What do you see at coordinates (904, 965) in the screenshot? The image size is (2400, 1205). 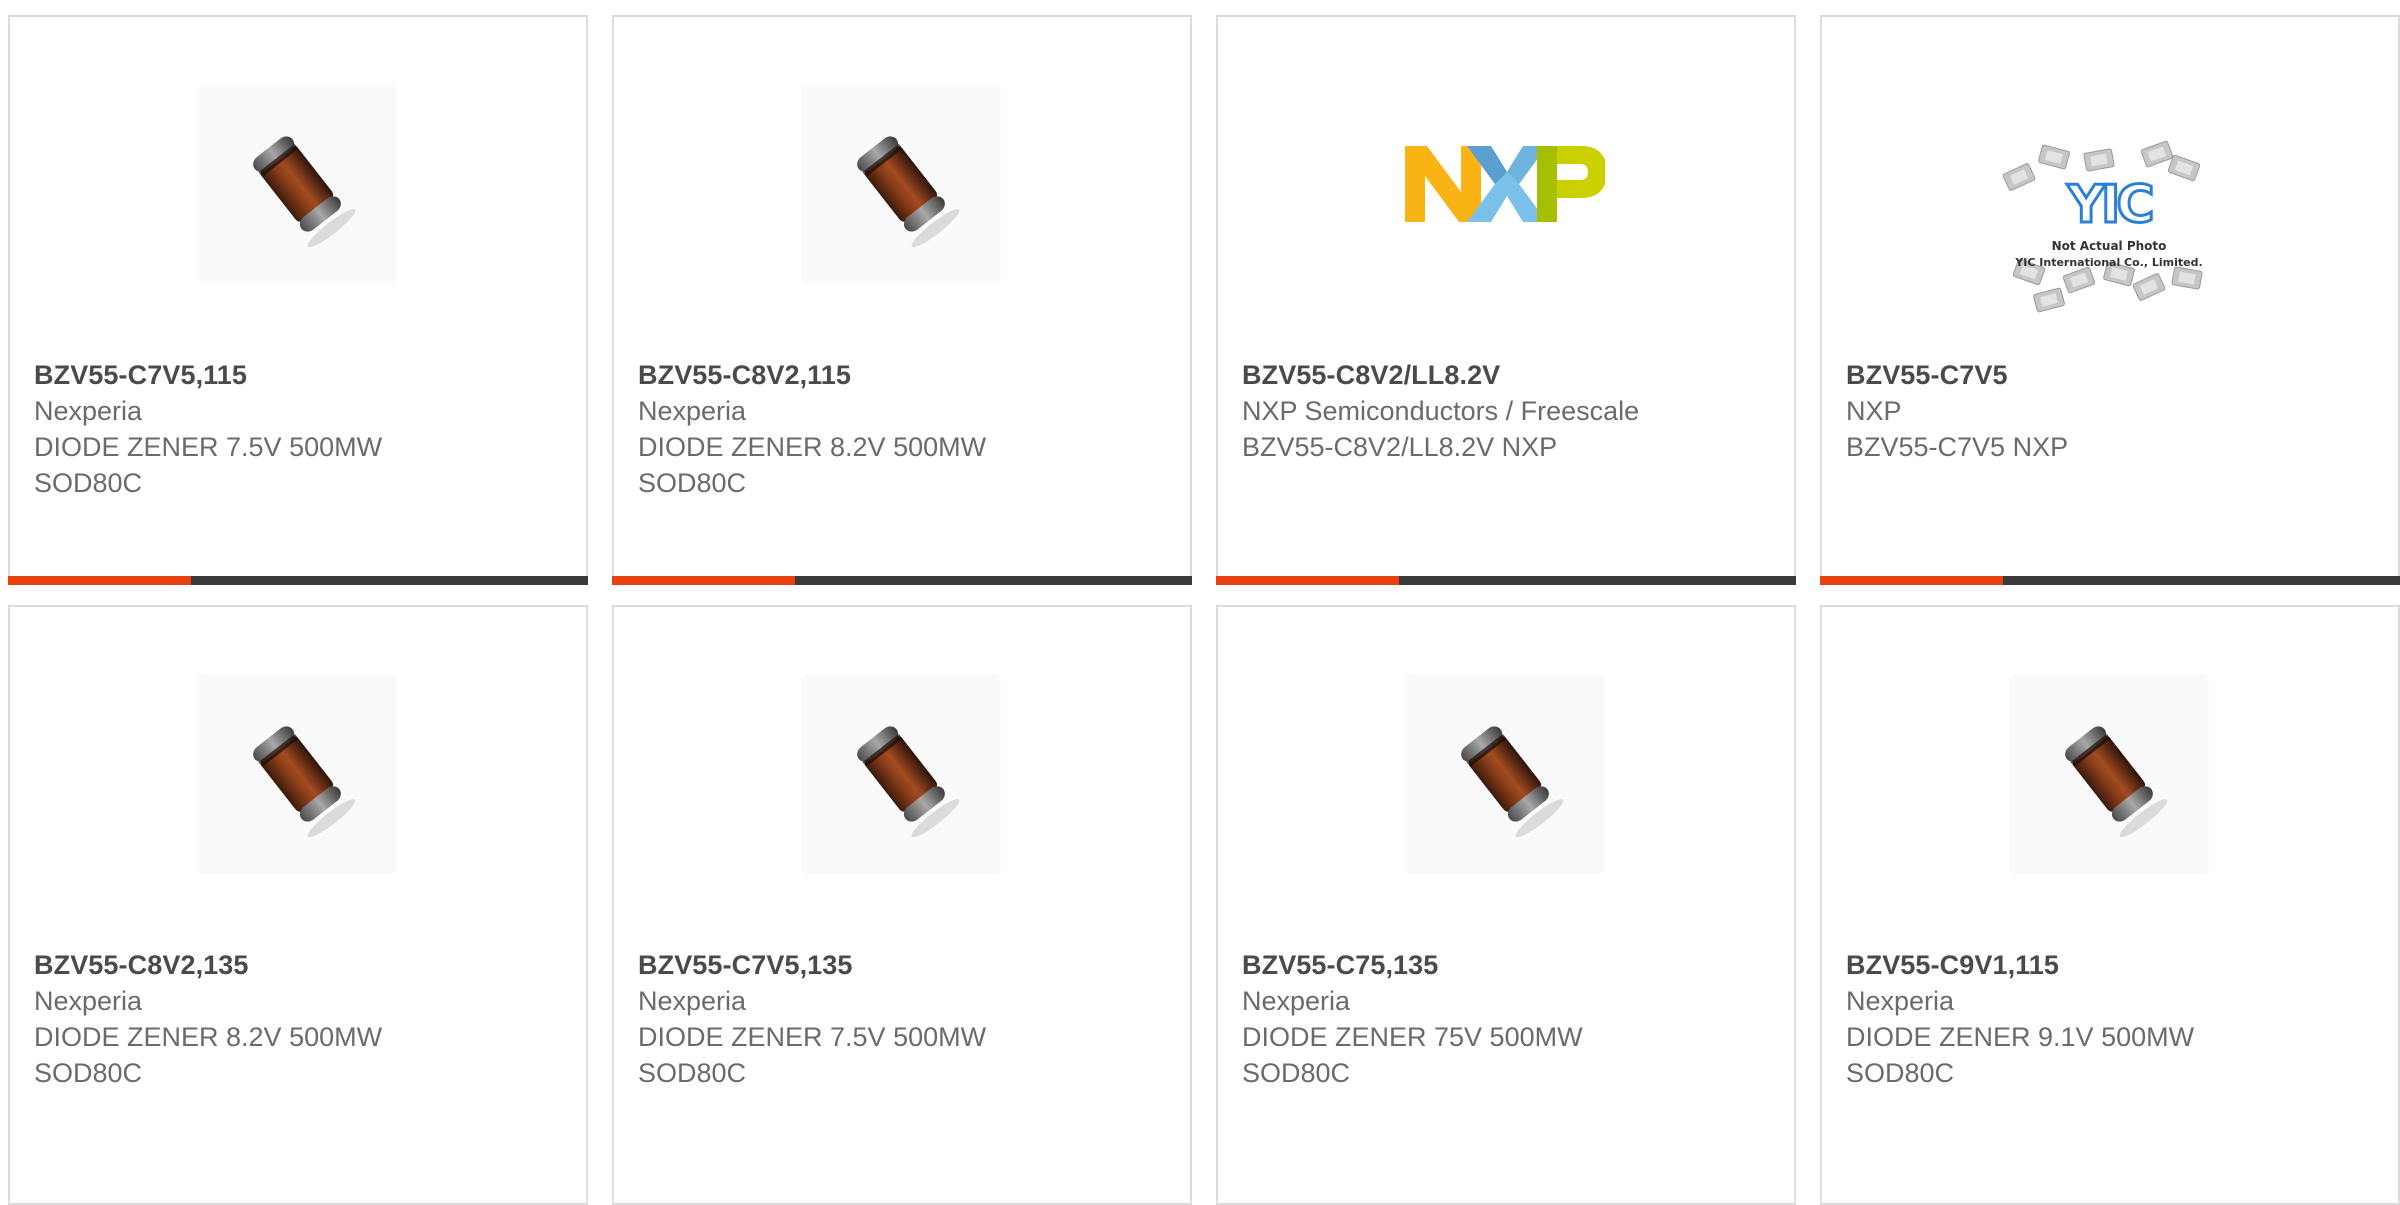 I see `part-number: BZV55-C7V5,135` at bounding box center [904, 965].